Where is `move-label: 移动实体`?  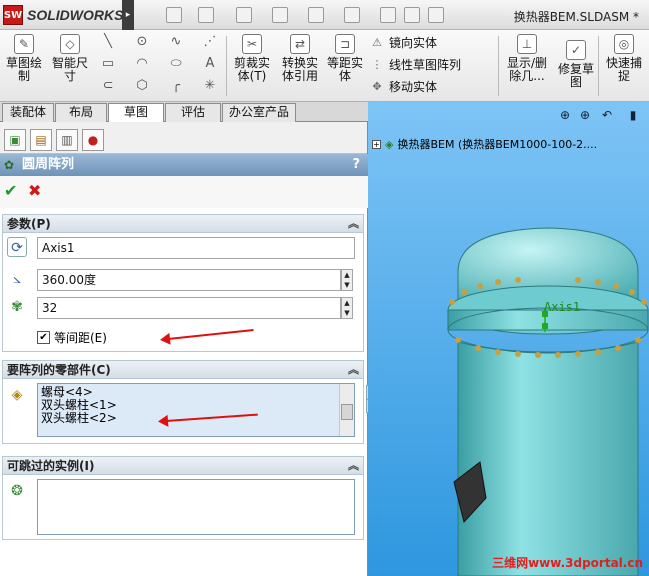 move-label: 移动实体 is located at coordinates (413, 87).